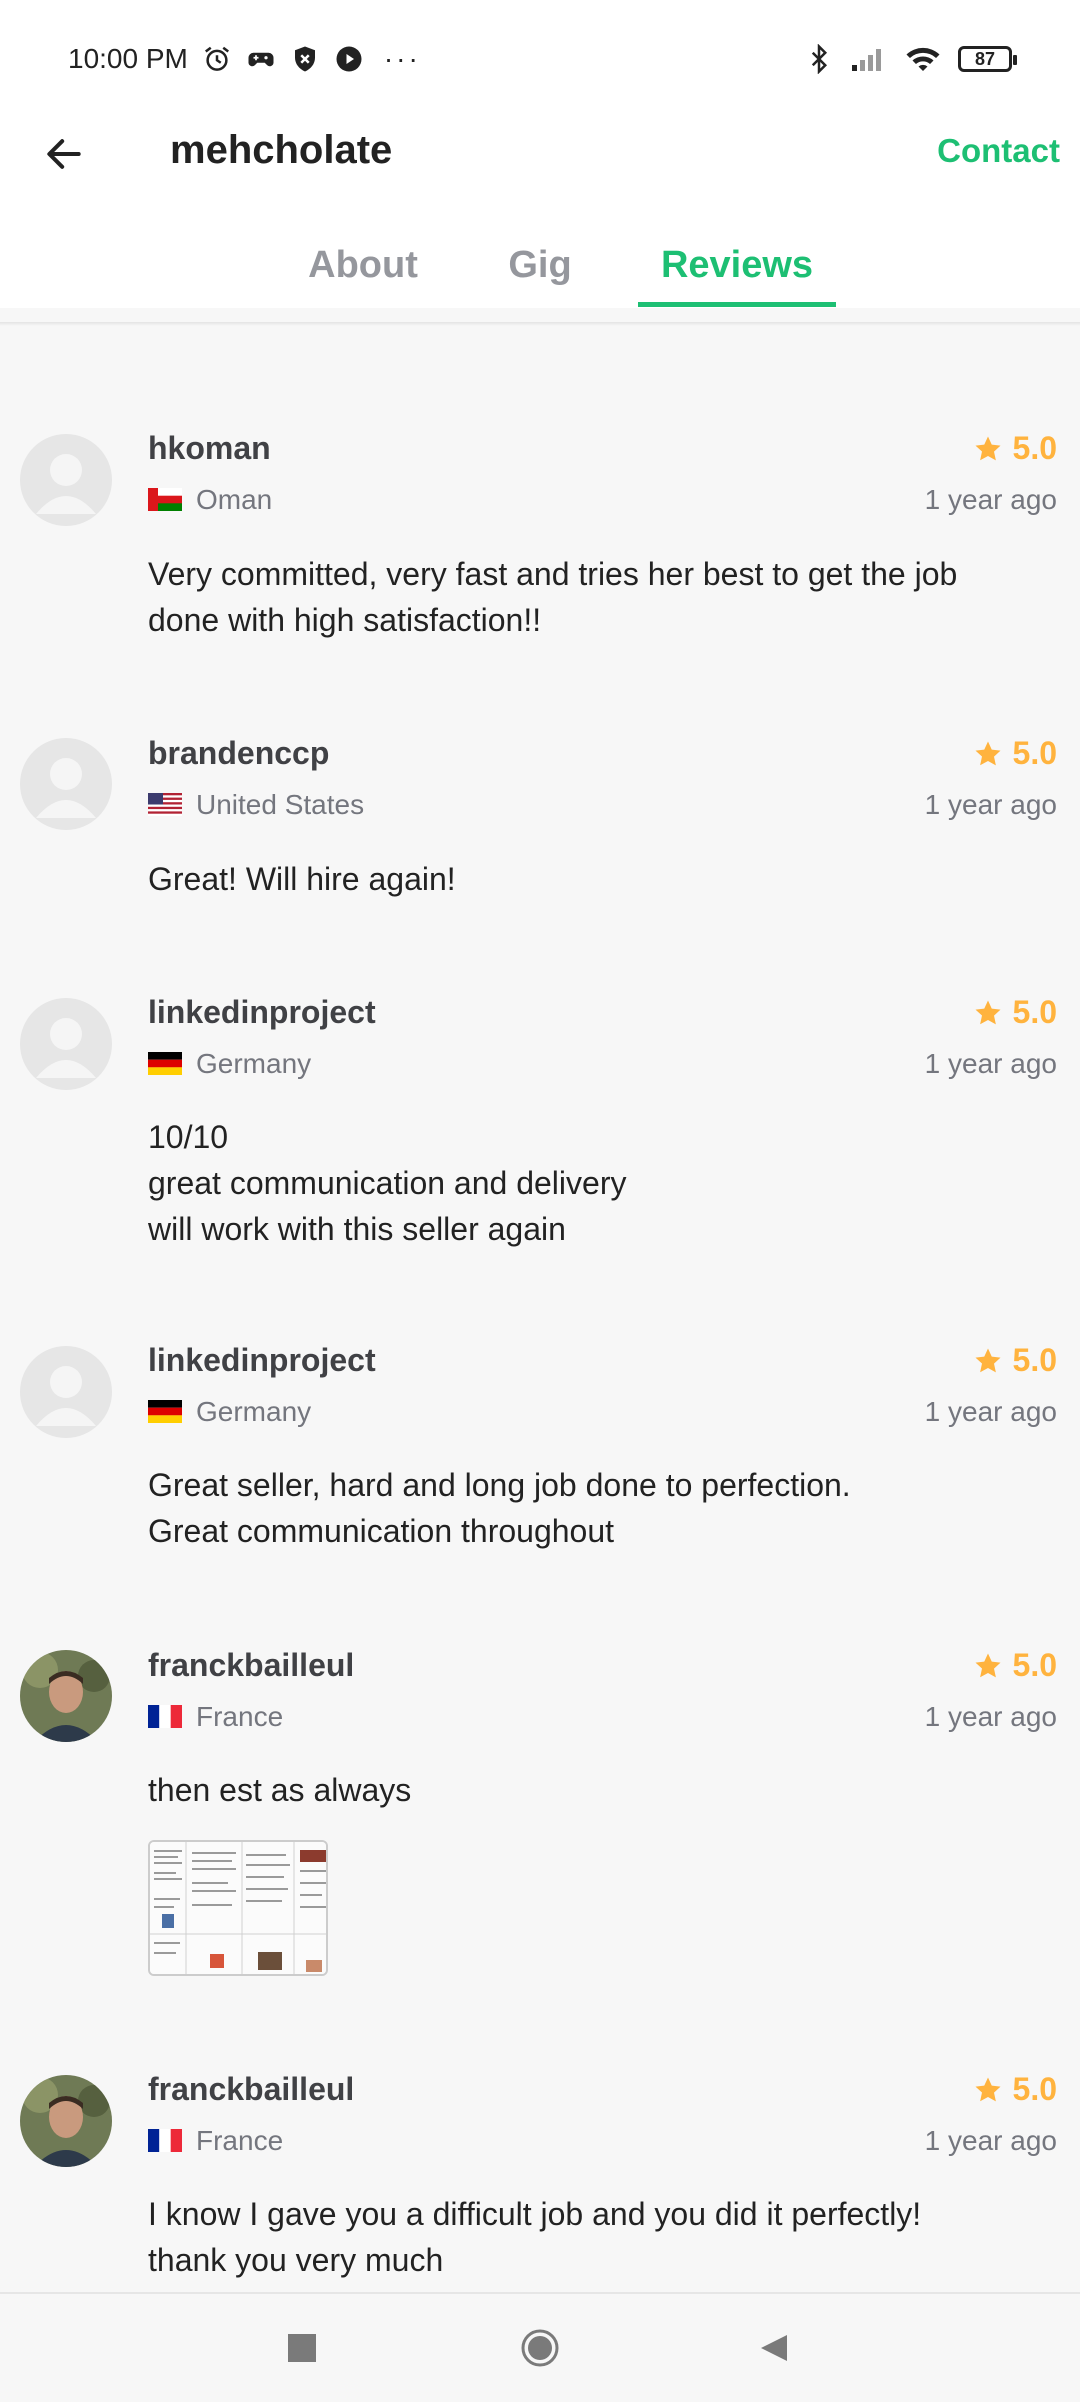 This screenshot has width=1080, height=2402. I want to click on arrow-left-icon, so click(64, 154).